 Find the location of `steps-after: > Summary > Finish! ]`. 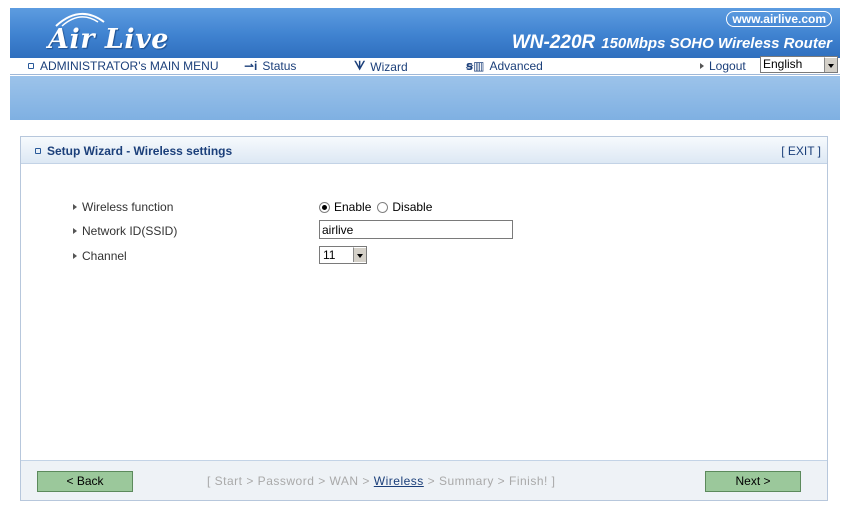

steps-after: > Summary > Finish! ] is located at coordinates (489, 481).